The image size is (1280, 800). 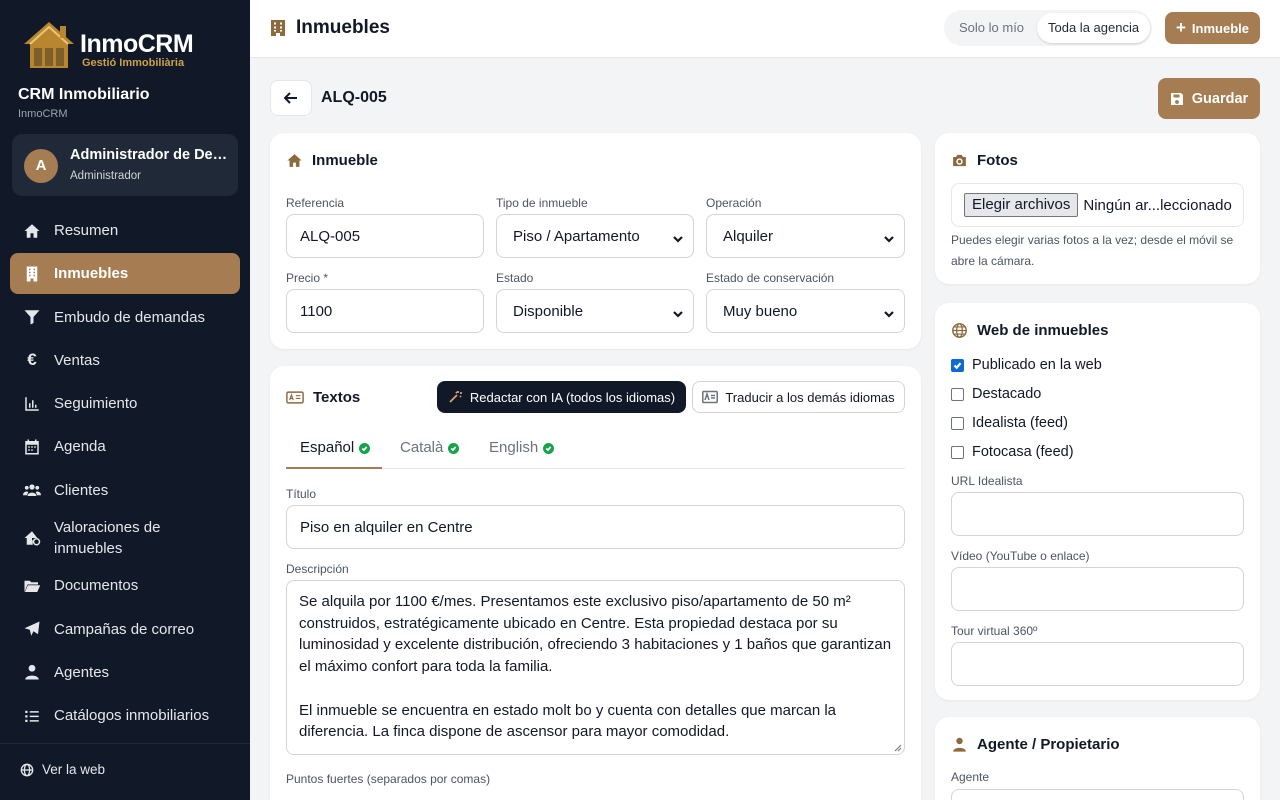 I want to click on precio-label: Precio *, so click(x=307, y=278).